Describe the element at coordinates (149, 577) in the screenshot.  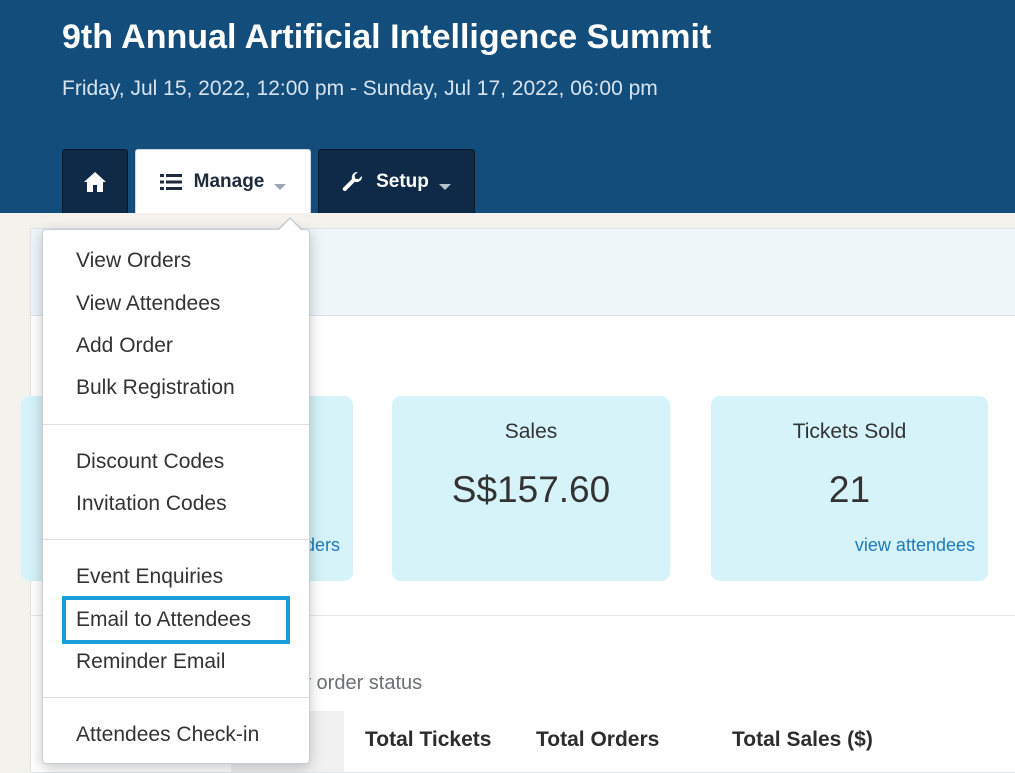
I see `menu-item-event-enquiries: Event Enquiries` at that location.